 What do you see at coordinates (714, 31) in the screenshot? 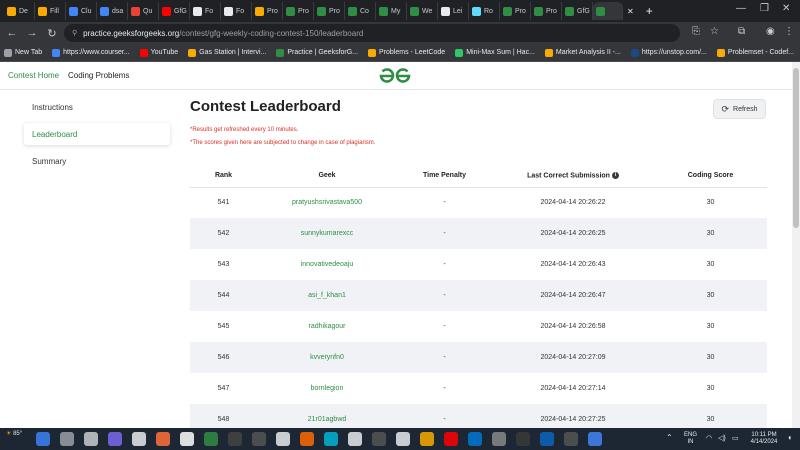
I see `bookmark-star-icon: ☆` at bounding box center [714, 31].